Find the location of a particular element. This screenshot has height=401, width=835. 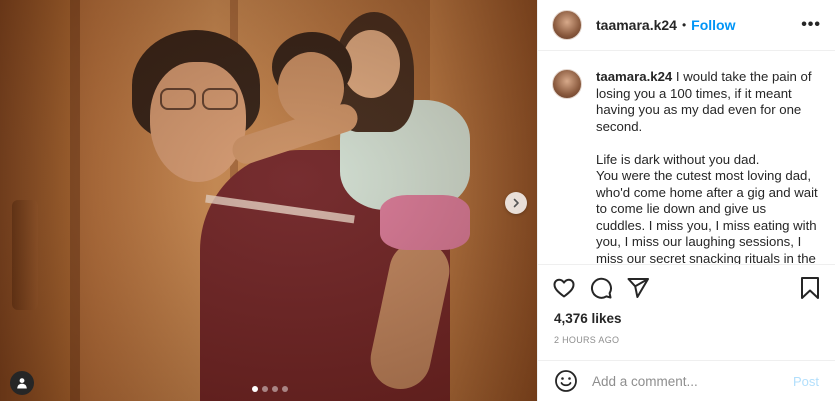

post-timestamp: 2 HOURS AGO is located at coordinates (686, 346).